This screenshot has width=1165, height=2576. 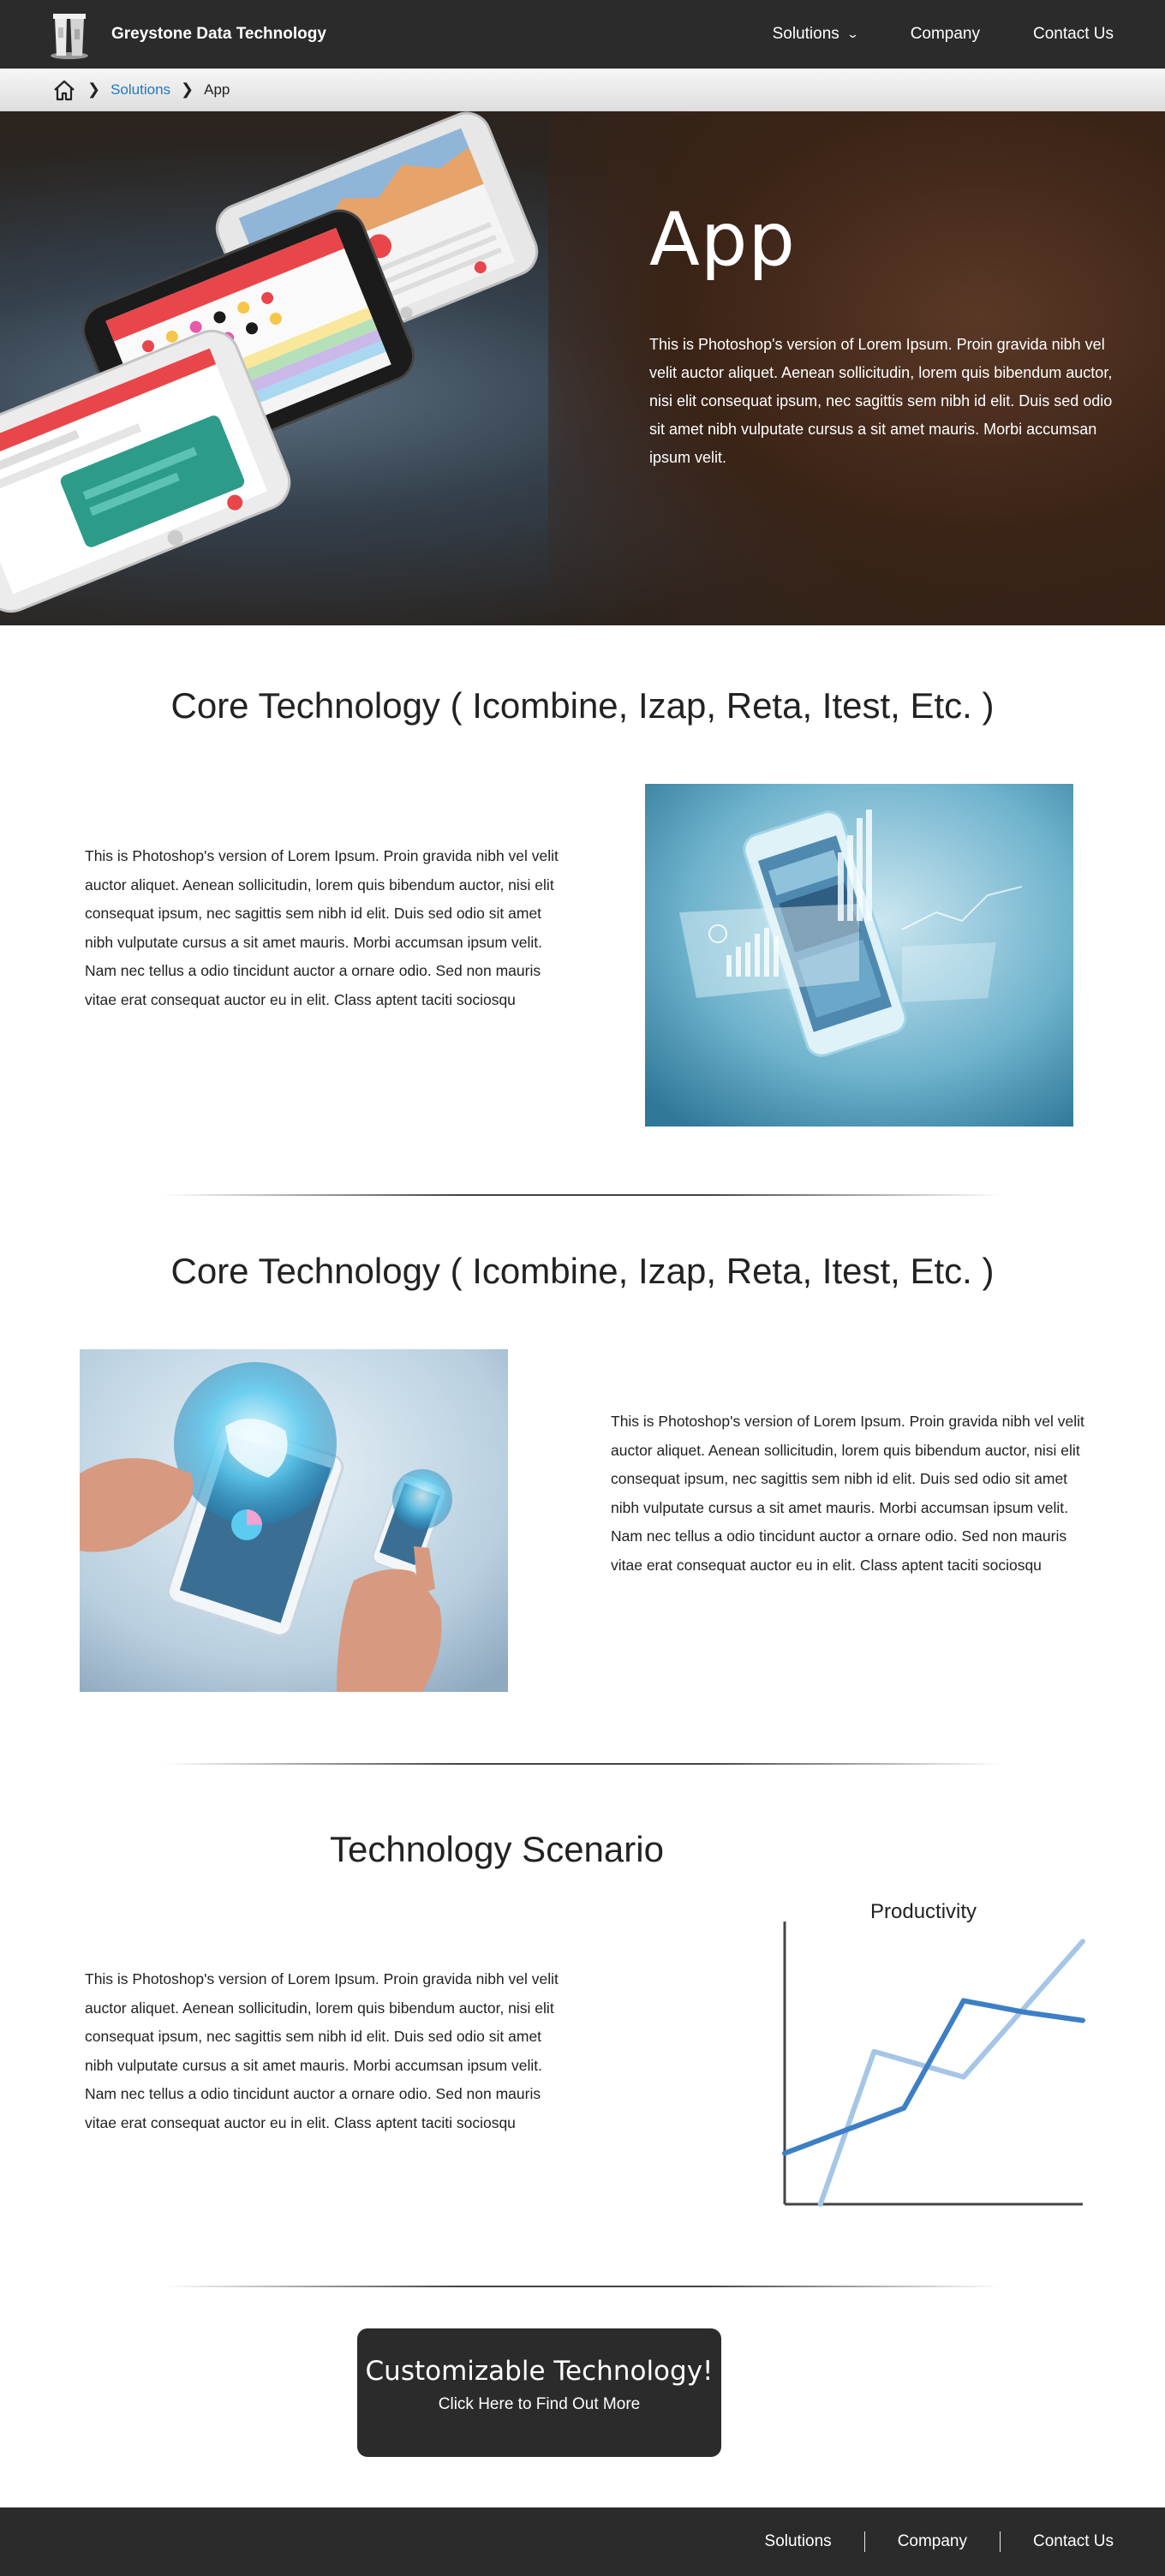 What do you see at coordinates (852, 34) in the screenshot?
I see `chevron-down-icon: ⌄` at bounding box center [852, 34].